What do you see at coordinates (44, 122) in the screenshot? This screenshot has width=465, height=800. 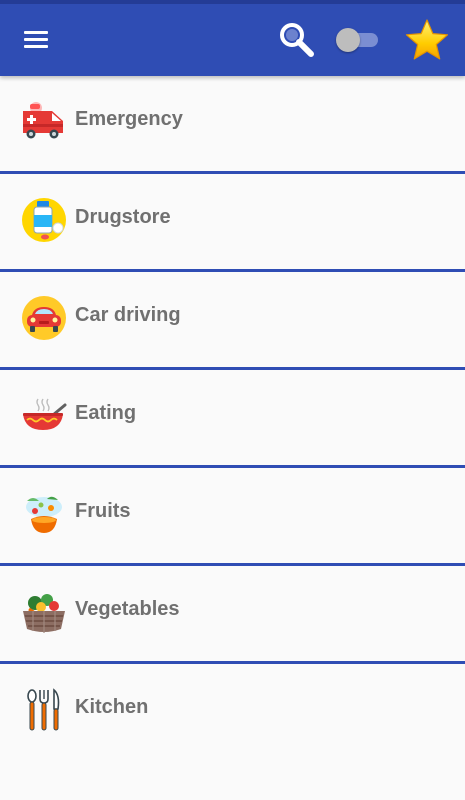 I see `ambulance-icon` at bounding box center [44, 122].